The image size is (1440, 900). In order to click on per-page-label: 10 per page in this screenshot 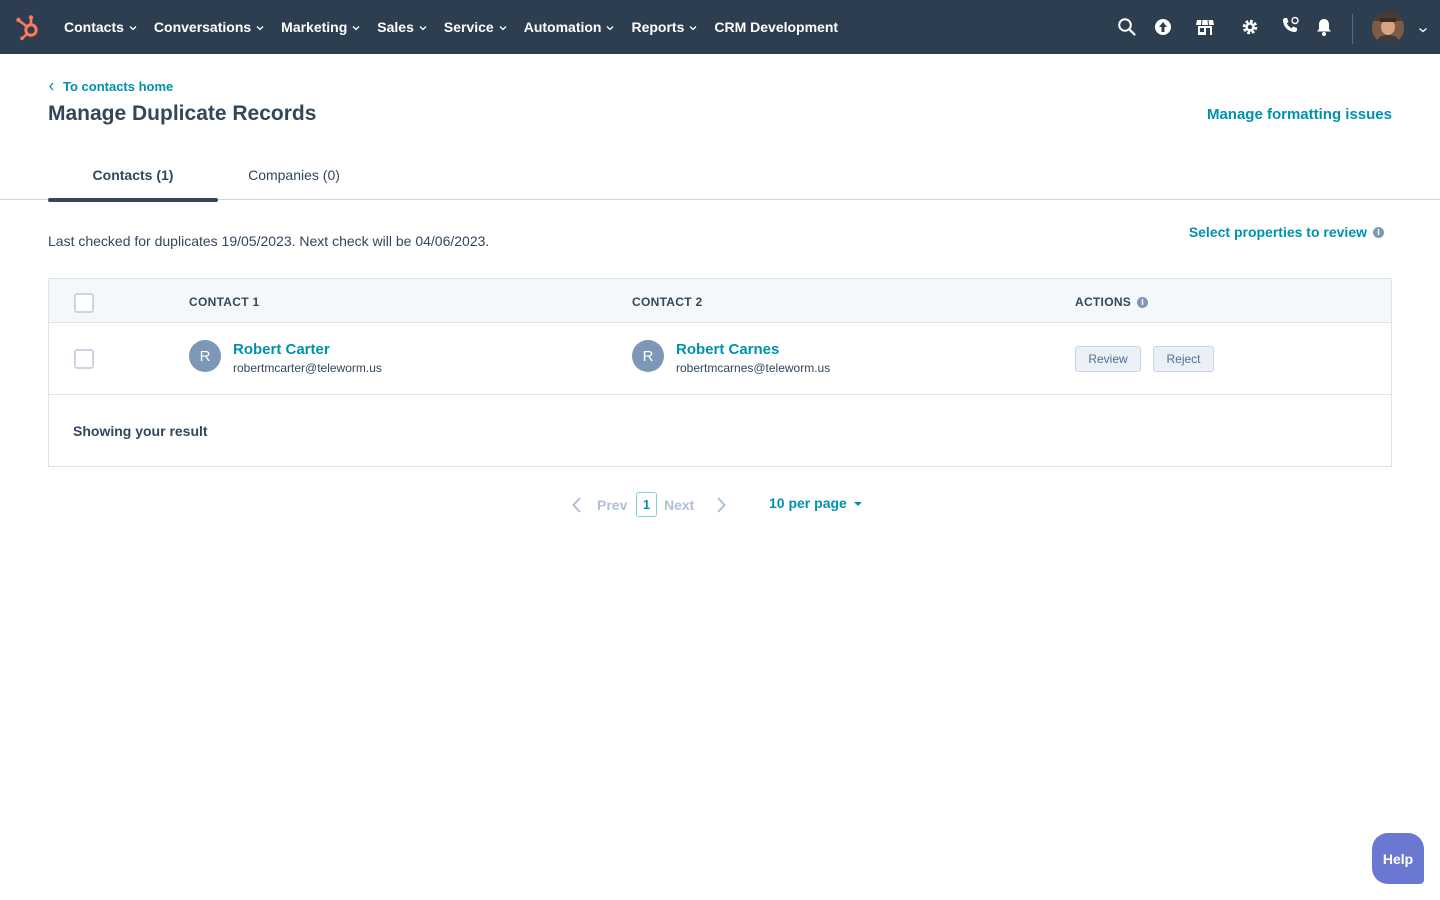, I will do `click(808, 503)`.